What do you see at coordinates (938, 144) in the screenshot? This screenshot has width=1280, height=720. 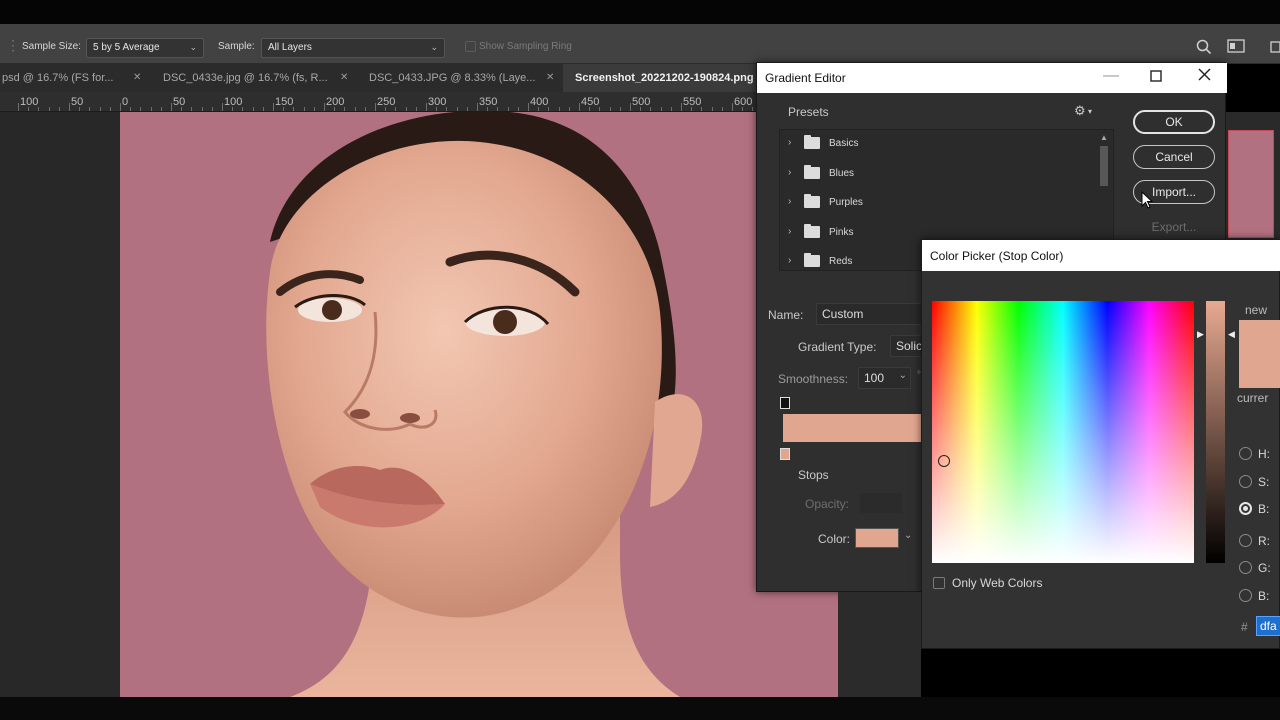 I see `preset-folder-basics: › Basics` at bounding box center [938, 144].